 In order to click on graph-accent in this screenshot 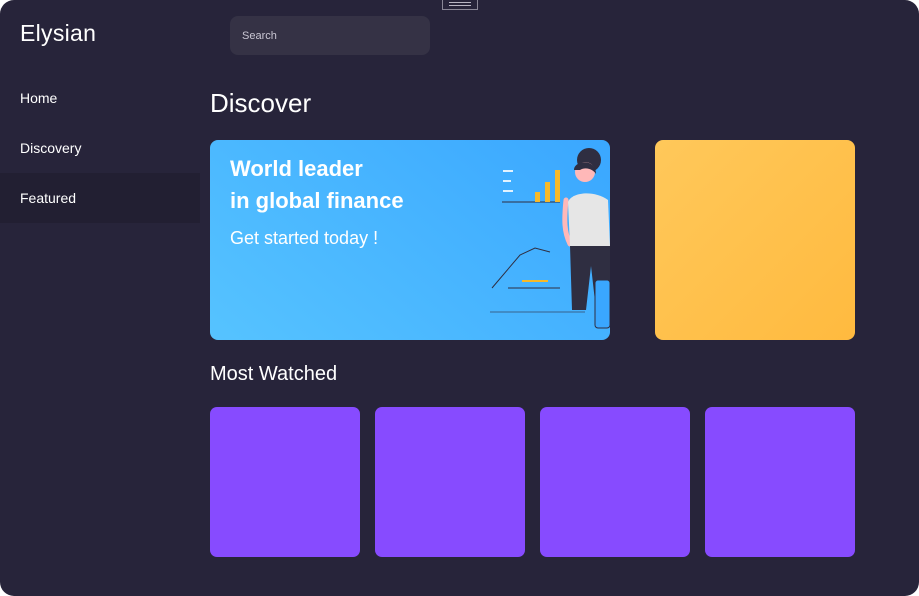, I will do `click(535, 281)`.